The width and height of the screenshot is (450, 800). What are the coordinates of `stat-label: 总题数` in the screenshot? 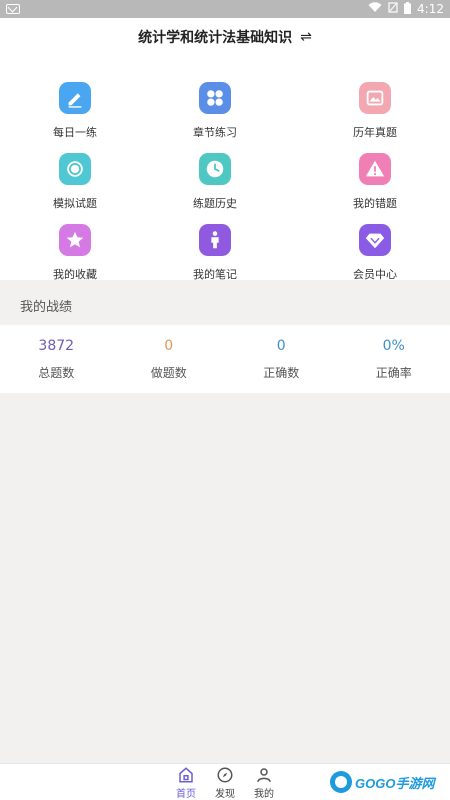 It's located at (56, 372).